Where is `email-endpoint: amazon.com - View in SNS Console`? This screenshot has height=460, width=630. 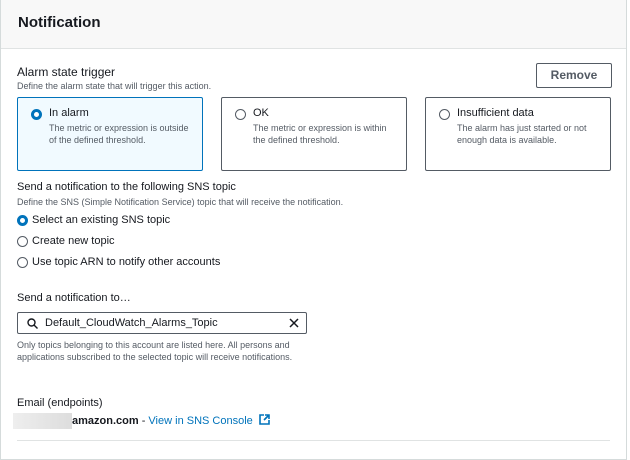 email-endpoint: amazon.com - View in SNS Console is located at coordinates (171, 420).